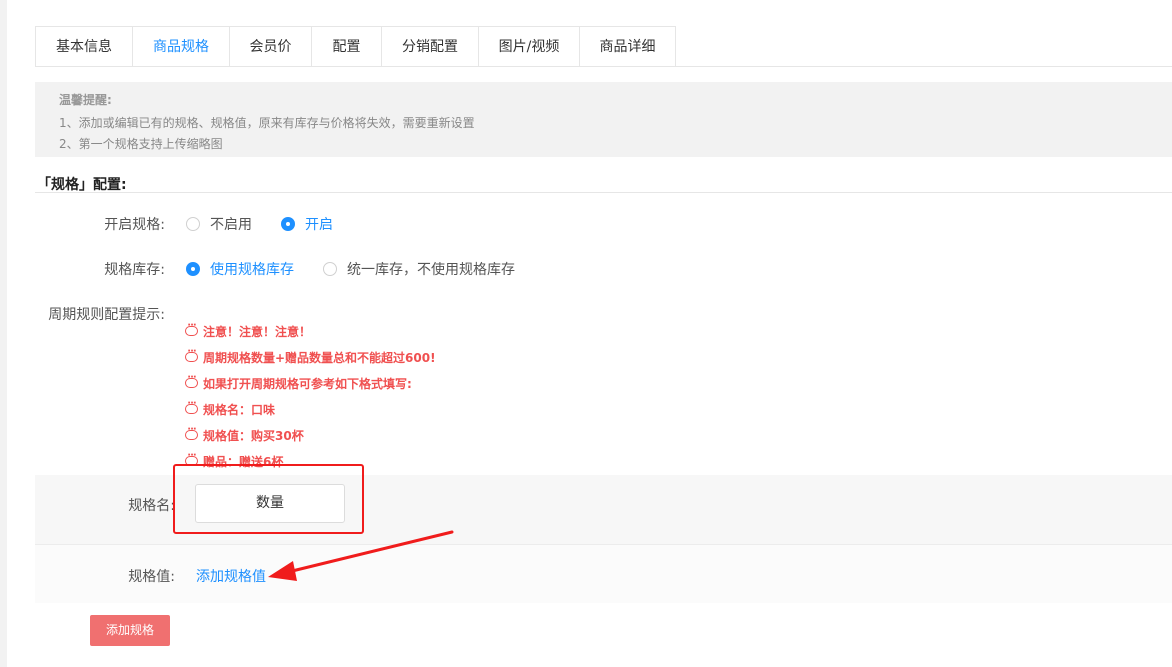 The height and width of the screenshot is (667, 1172). What do you see at coordinates (310, 383) in the screenshot?
I see `tip-item: 如果打开周期规格可参考如下格式填写:` at bounding box center [310, 383].